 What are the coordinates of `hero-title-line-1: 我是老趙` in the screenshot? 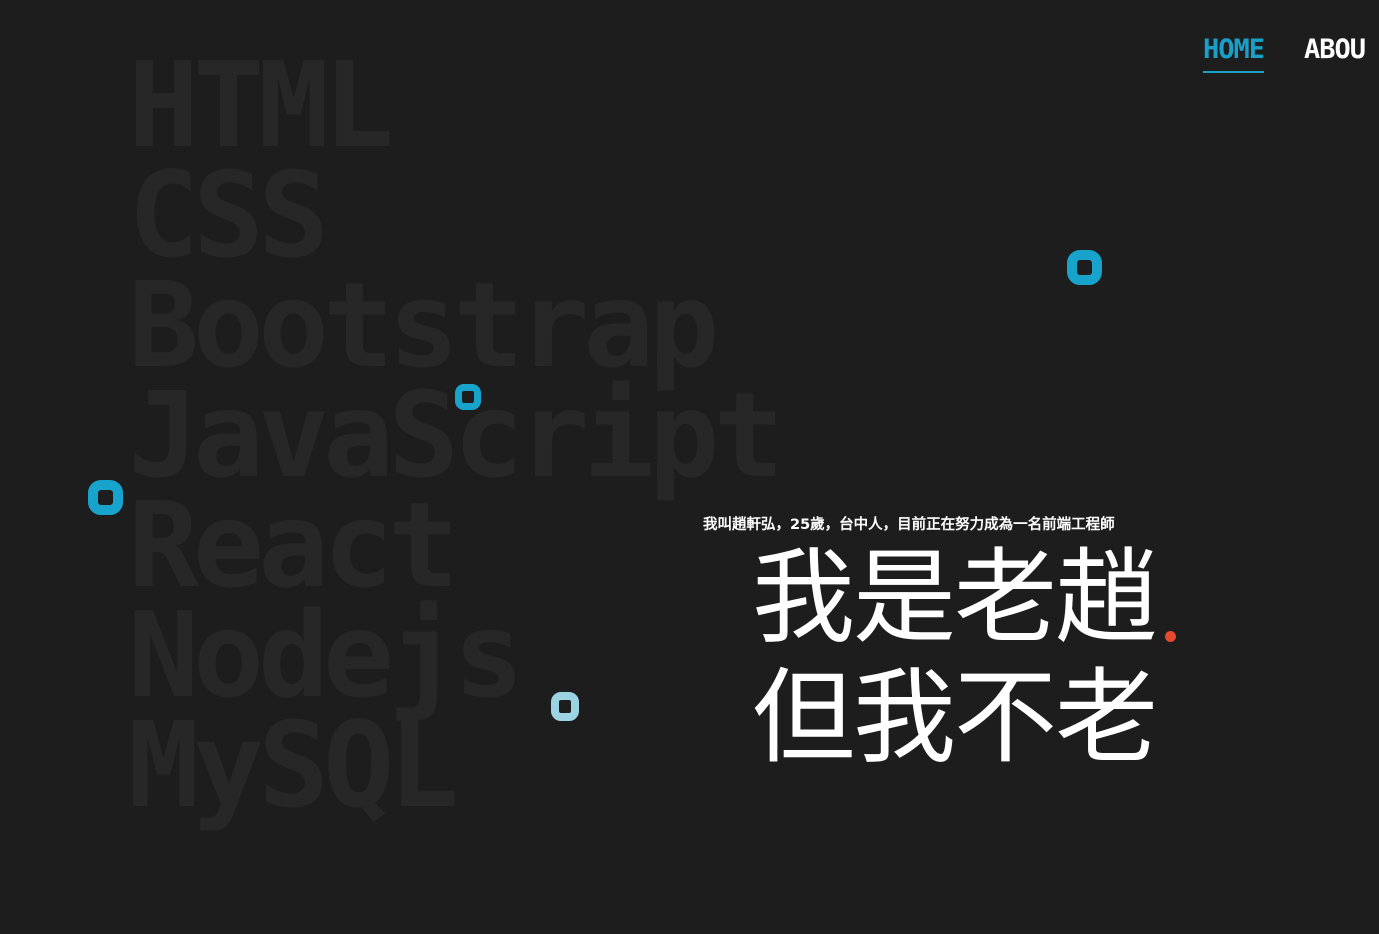 It's located at (955, 598).